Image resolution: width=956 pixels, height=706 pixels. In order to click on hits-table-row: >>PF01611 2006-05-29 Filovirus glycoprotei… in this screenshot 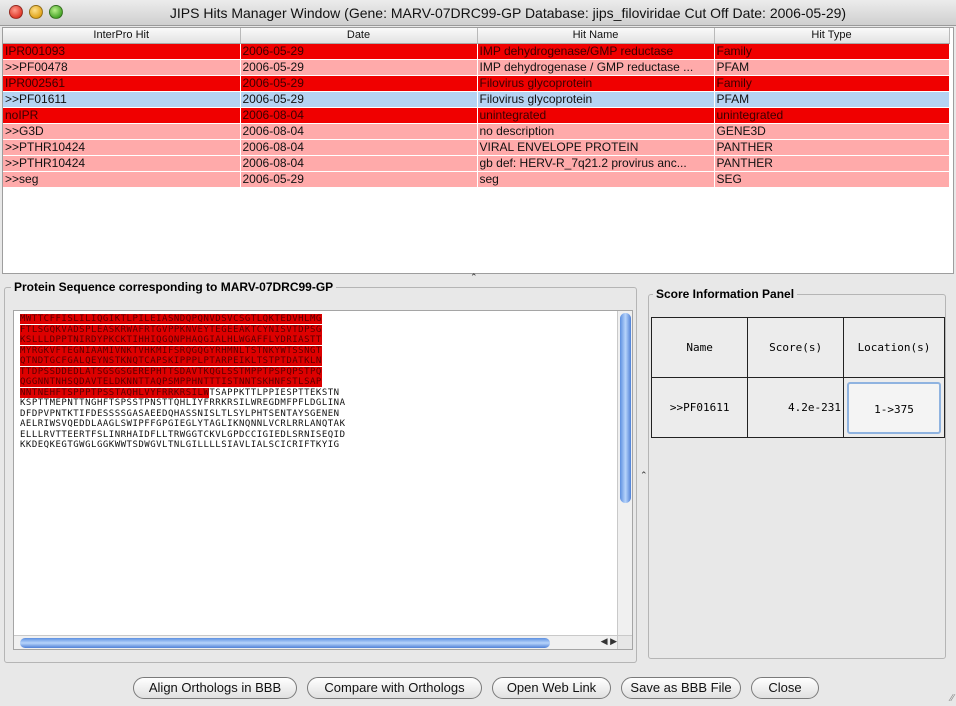, I will do `click(476, 99)`.